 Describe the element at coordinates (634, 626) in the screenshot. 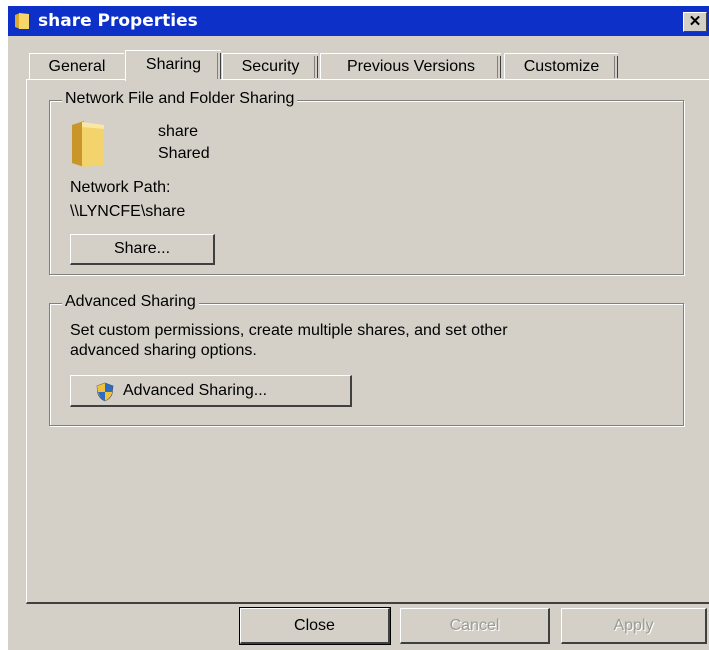

I see `apply-button: Apply` at that location.